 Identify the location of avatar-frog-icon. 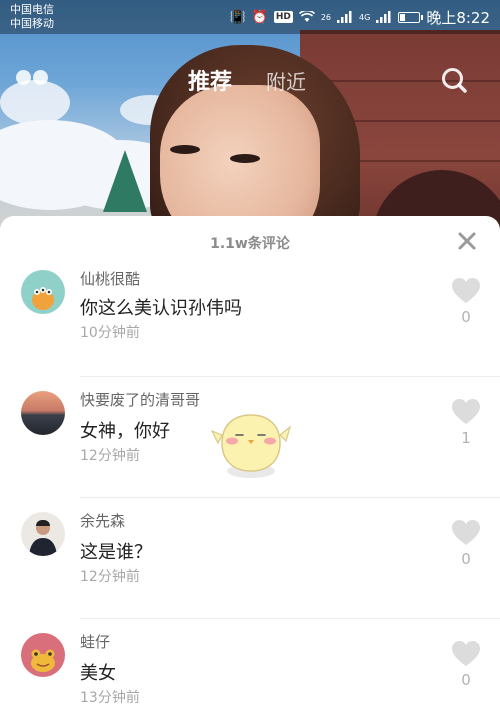
(43, 660).